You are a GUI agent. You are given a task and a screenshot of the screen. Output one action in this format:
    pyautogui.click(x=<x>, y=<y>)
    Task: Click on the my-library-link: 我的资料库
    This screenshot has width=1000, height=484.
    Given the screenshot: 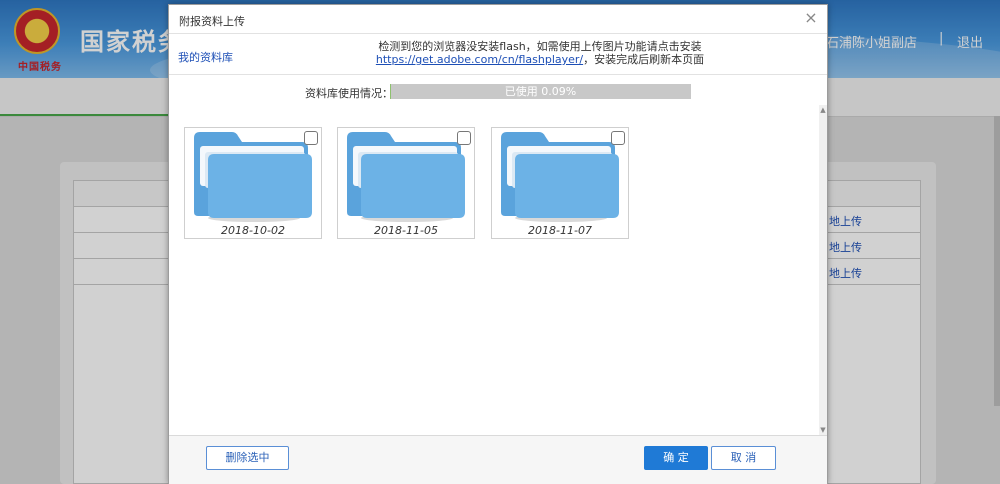 What is the action you would take?
    pyautogui.click(x=205, y=57)
    